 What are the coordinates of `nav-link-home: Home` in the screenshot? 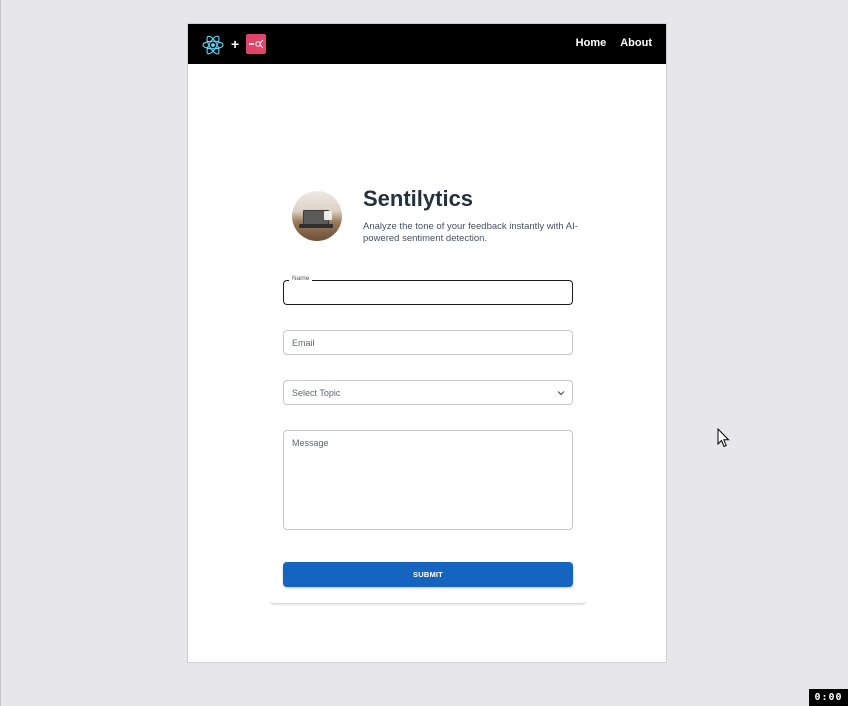 It's located at (591, 43).